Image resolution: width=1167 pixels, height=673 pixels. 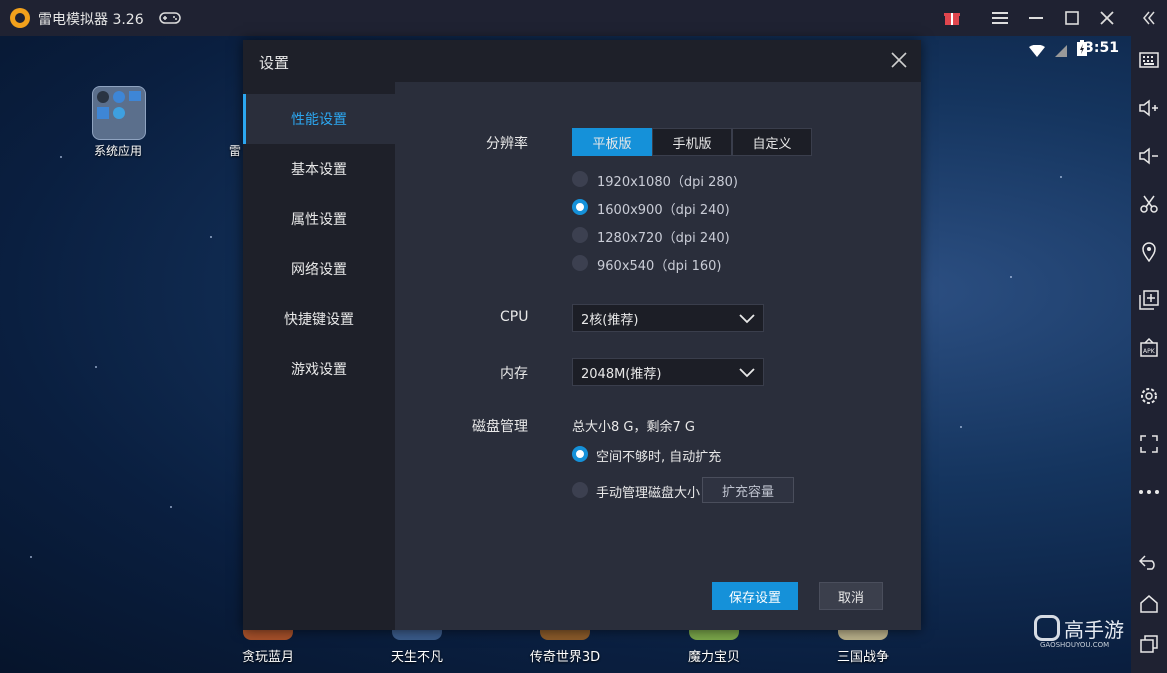 I want to click on nav-games: 游戏设置, so click(x=319, y=369).